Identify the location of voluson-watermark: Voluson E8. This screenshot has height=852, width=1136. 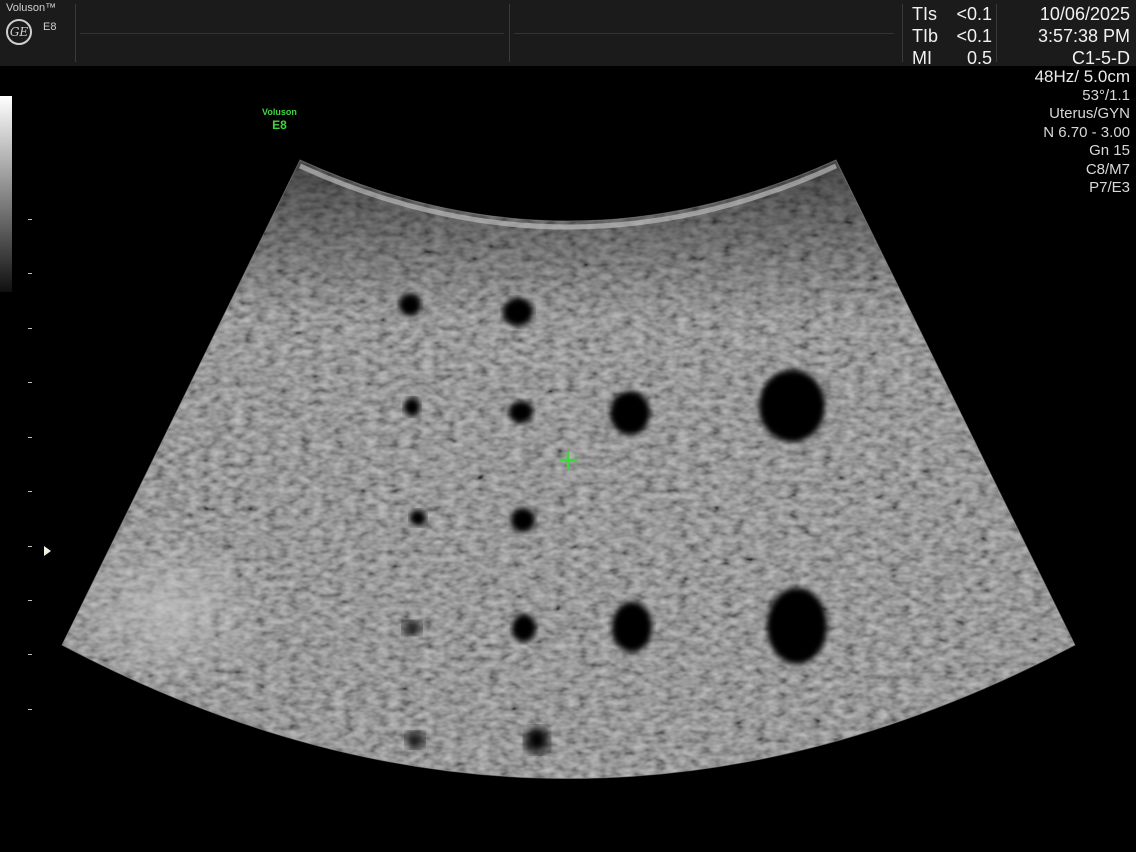
(279, 119).